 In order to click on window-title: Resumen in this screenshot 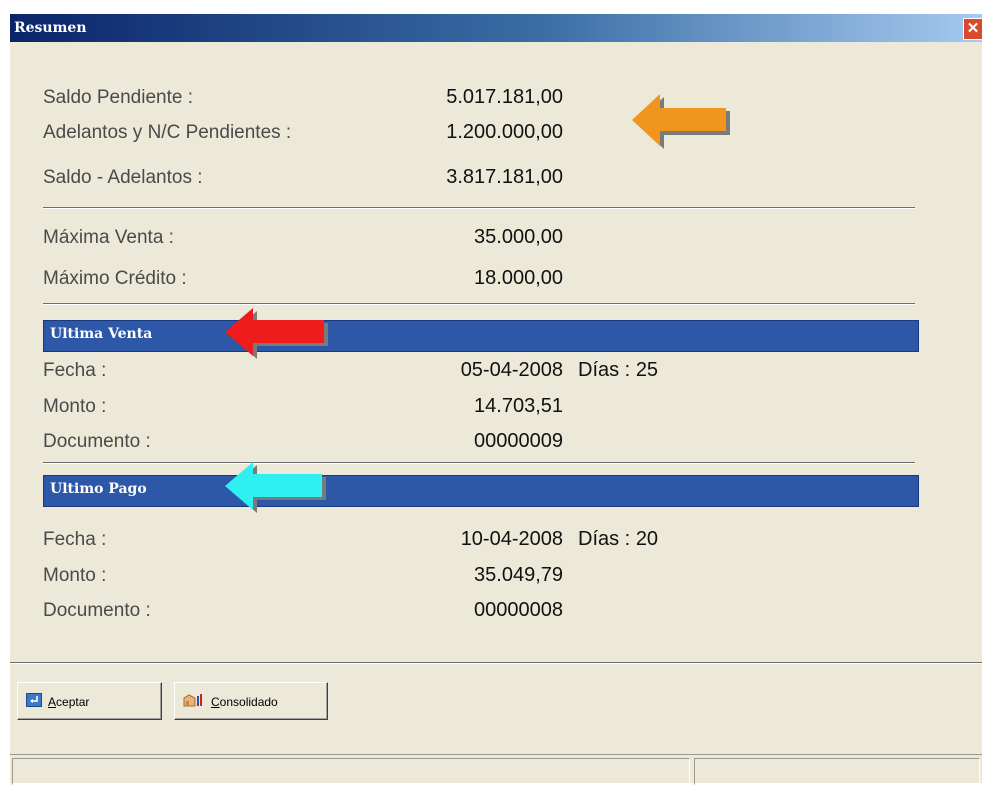, I will do `click(50, 28)`.